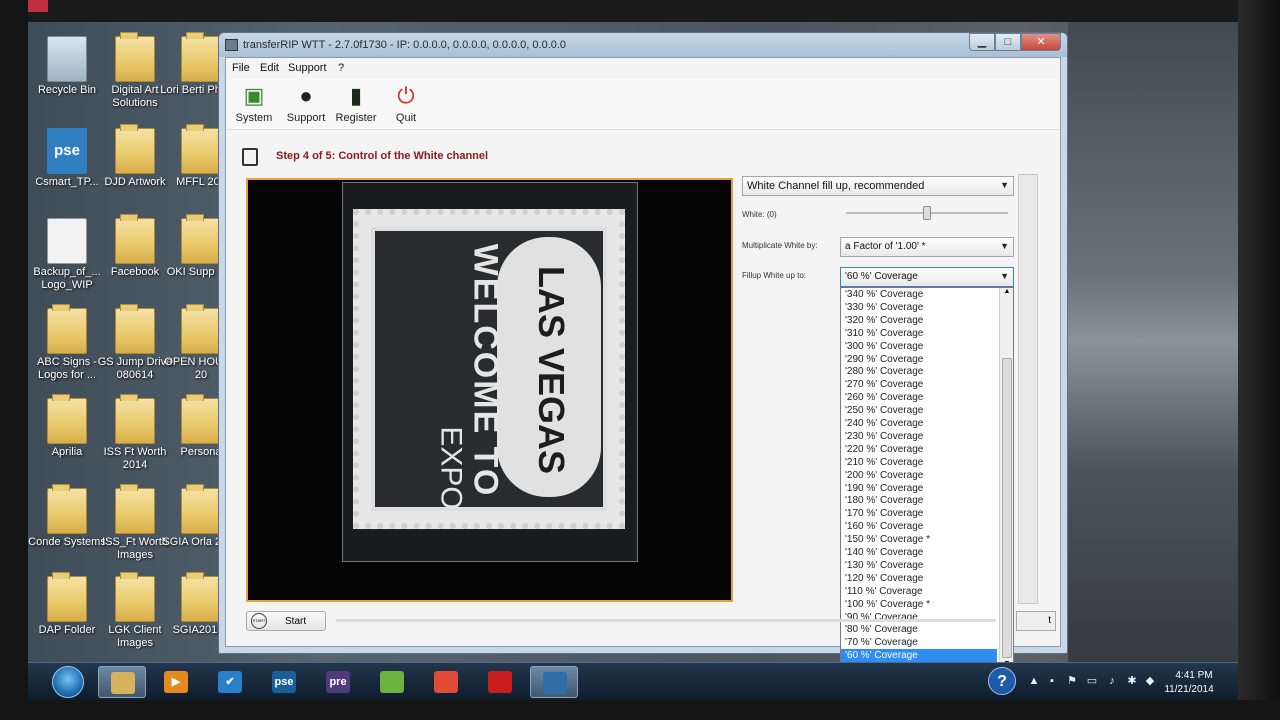 The image size is (1280, 720). What do you see at coordinates (919, 500) in the screenshot?
I see `dropdown-option: '180 %' Coverage` at bounding box center [919, 500].